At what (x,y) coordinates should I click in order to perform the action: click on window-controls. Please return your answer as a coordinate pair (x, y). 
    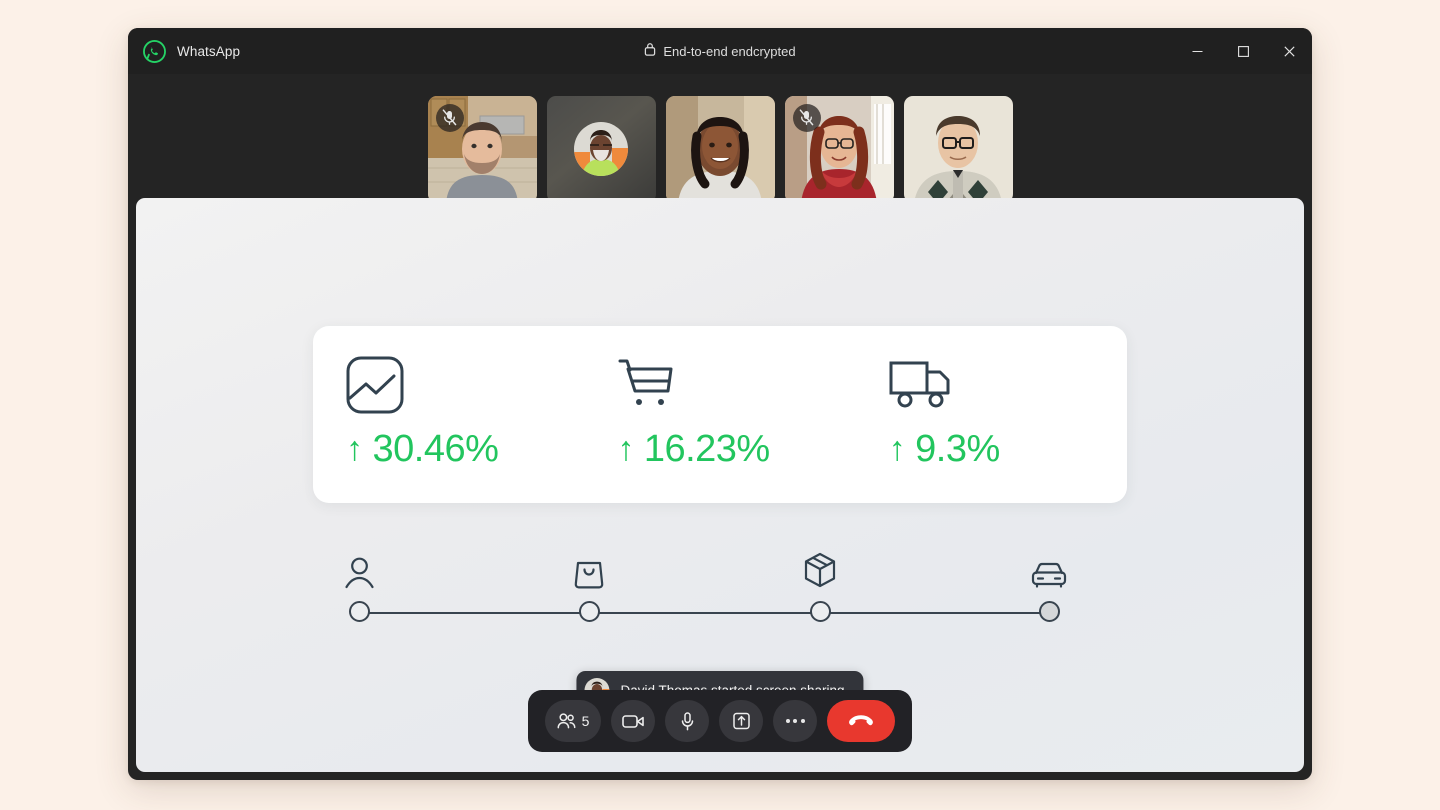
    Looking at the image, I should click on (1243, 51).